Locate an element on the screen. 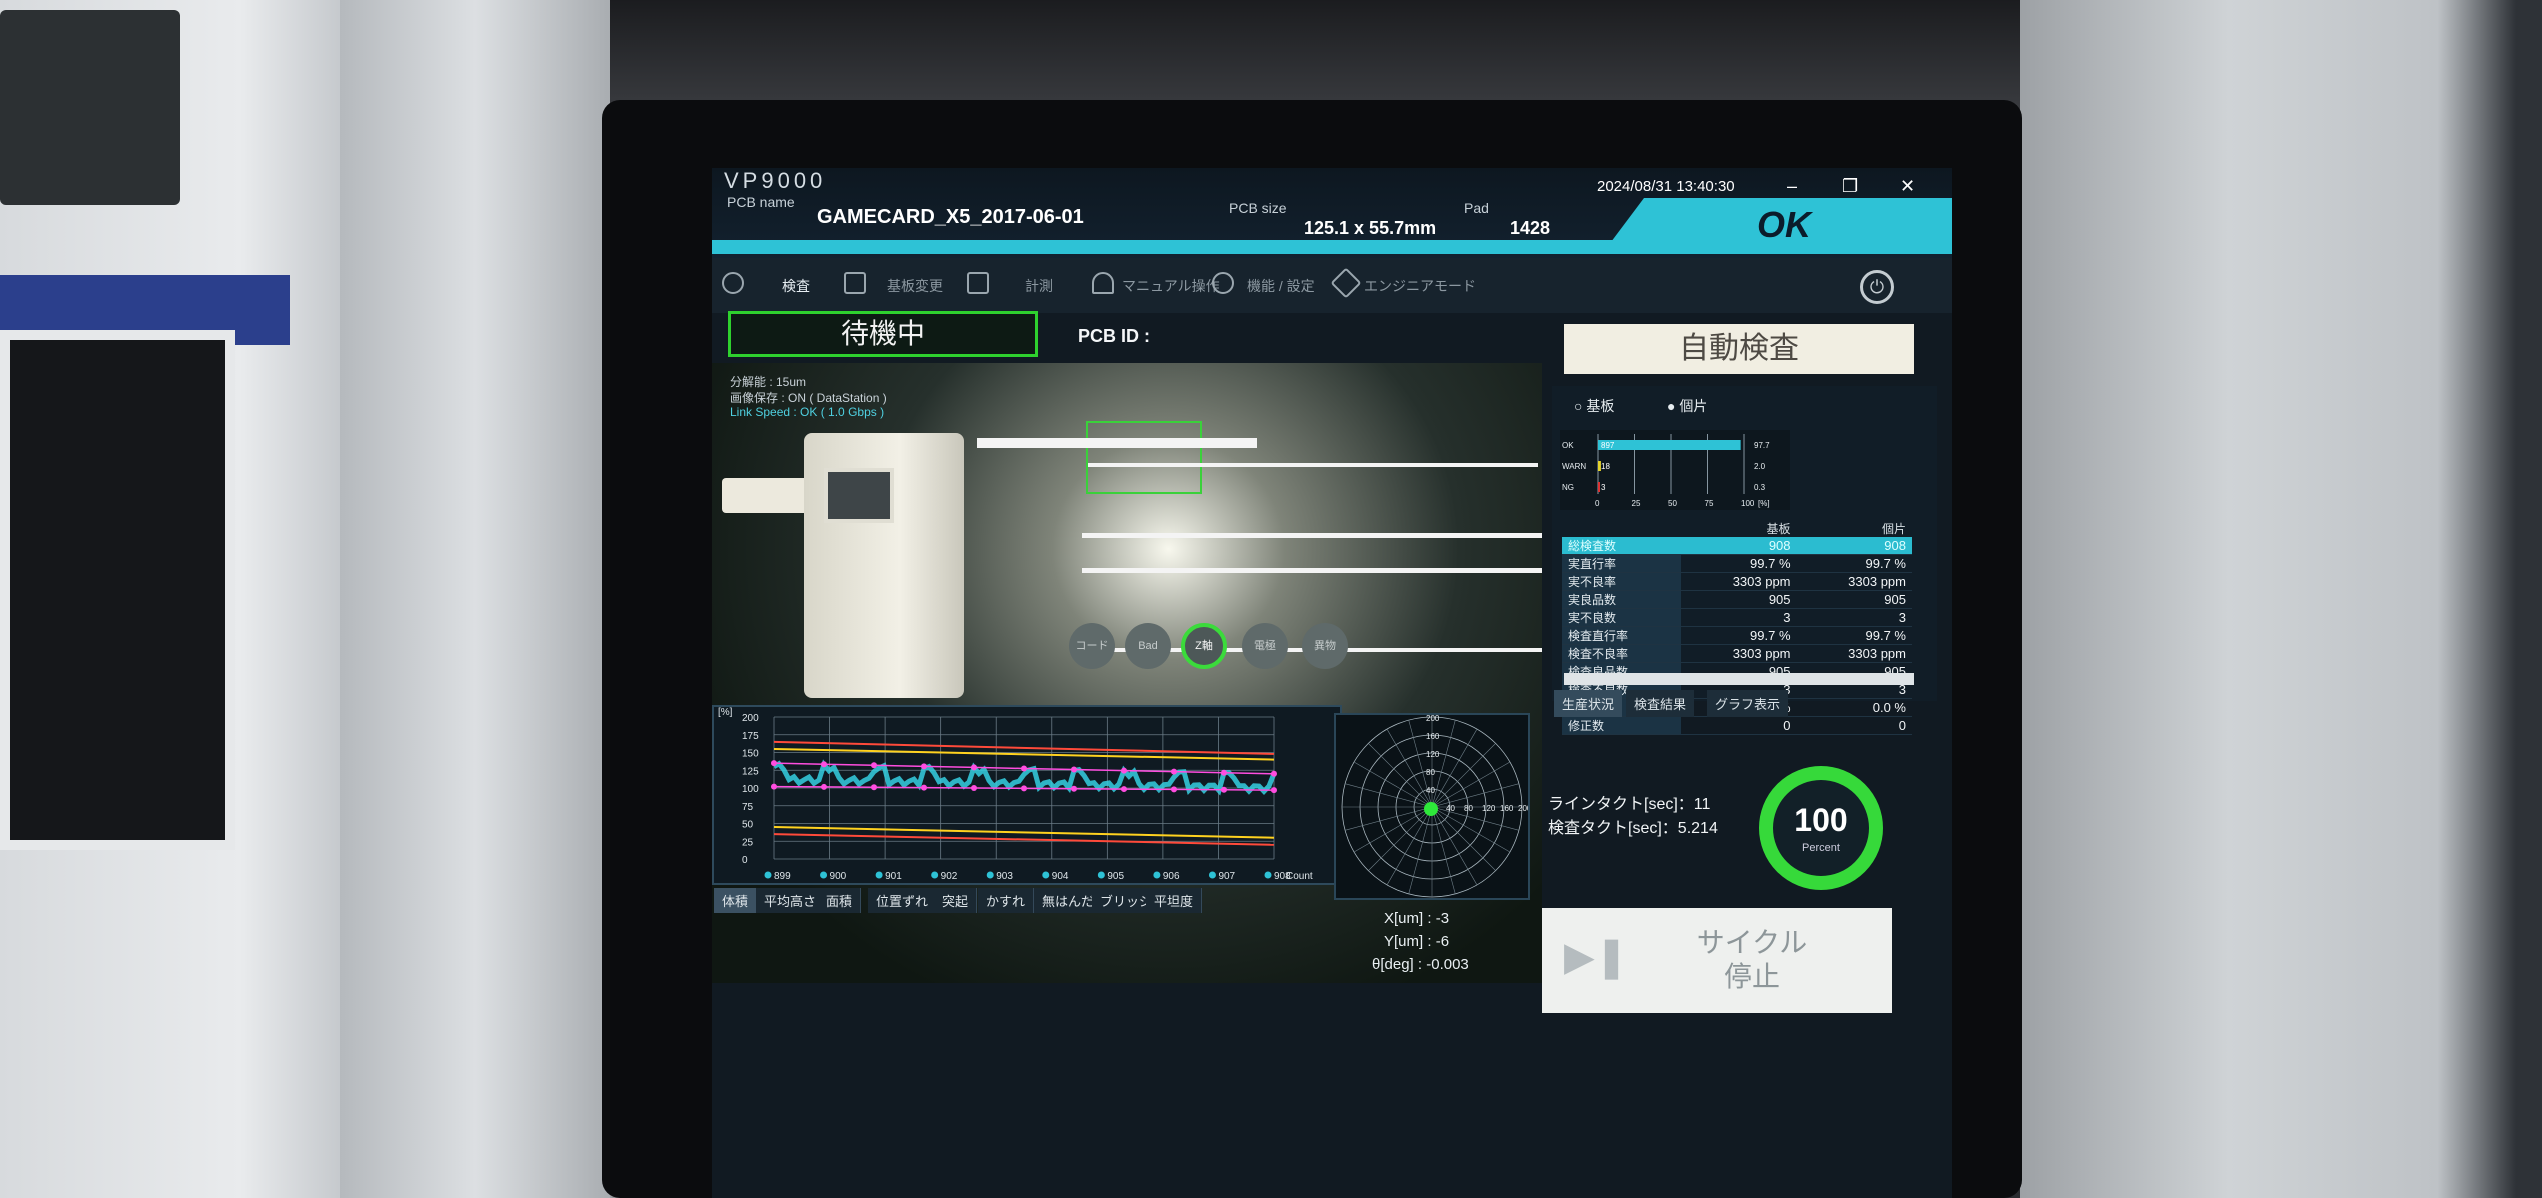 This screenshot has width=2542, height=1198. tab-results: 検査結果 is located at coordinates (1660, 703).